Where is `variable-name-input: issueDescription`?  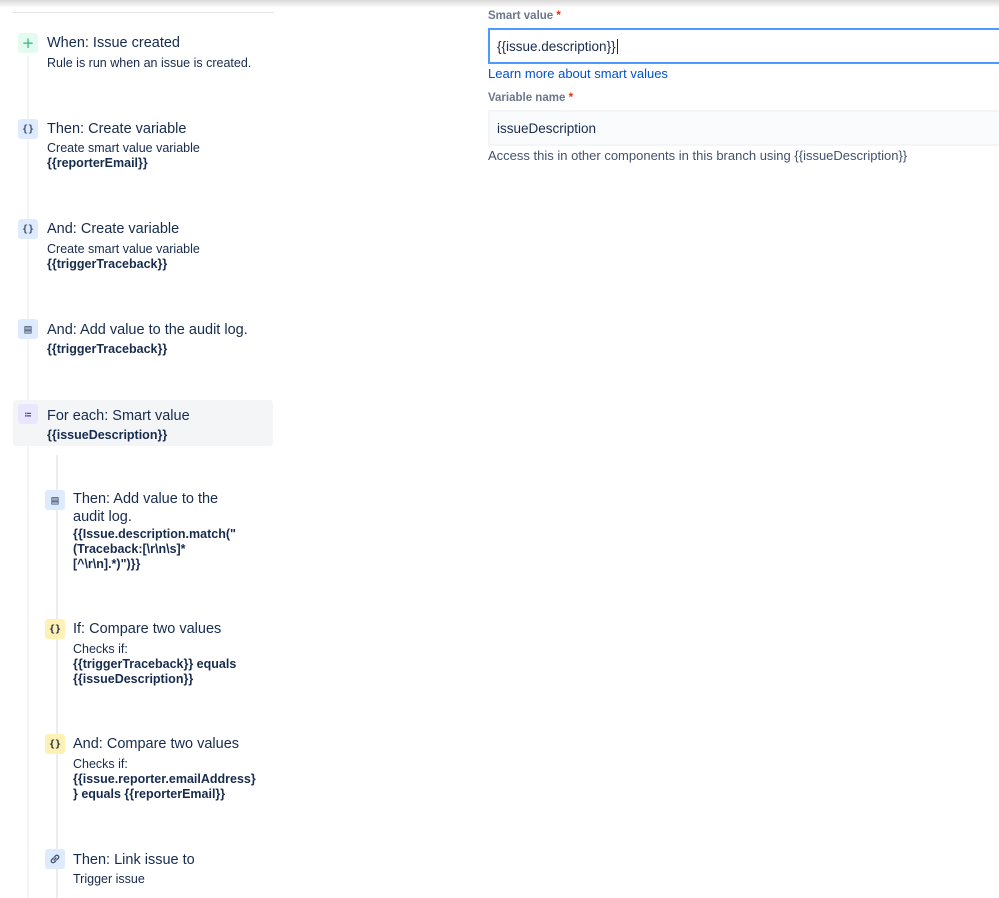 variable-name-input: issueDescription is located at coordinates (743, 128).